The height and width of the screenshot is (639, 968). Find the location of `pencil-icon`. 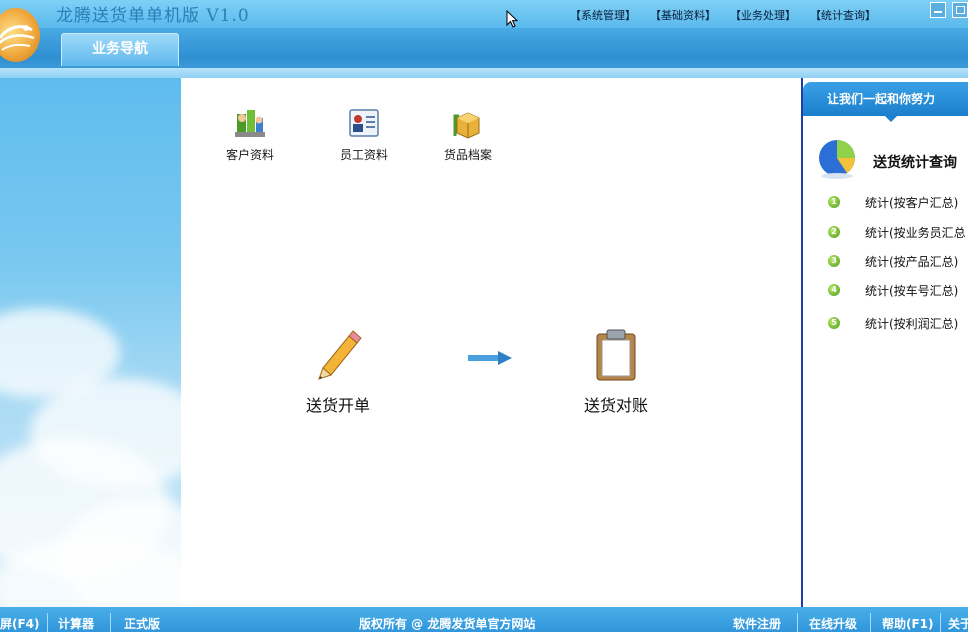

pencil-icon is located at coordinates (340, 355).